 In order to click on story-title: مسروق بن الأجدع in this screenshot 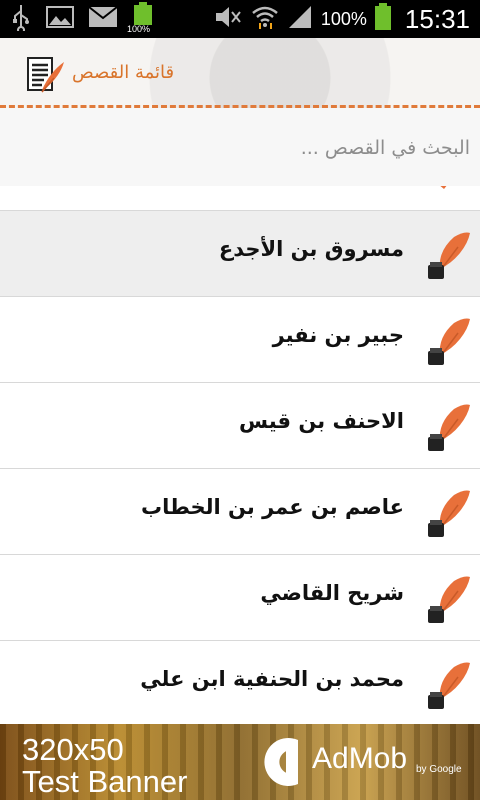, I will do `click(311, 249)`.